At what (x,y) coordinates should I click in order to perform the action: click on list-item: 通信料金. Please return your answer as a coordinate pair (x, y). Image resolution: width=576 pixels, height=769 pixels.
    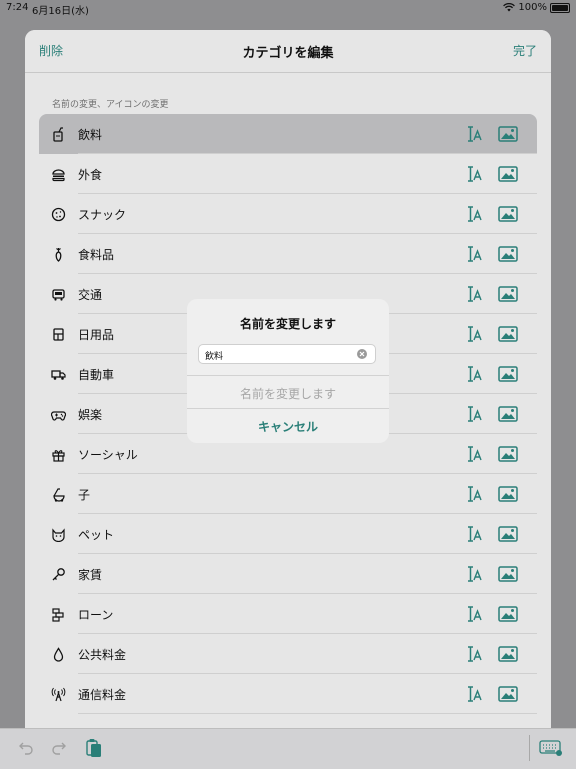
    Looking at the image, I should click on (288, 694).